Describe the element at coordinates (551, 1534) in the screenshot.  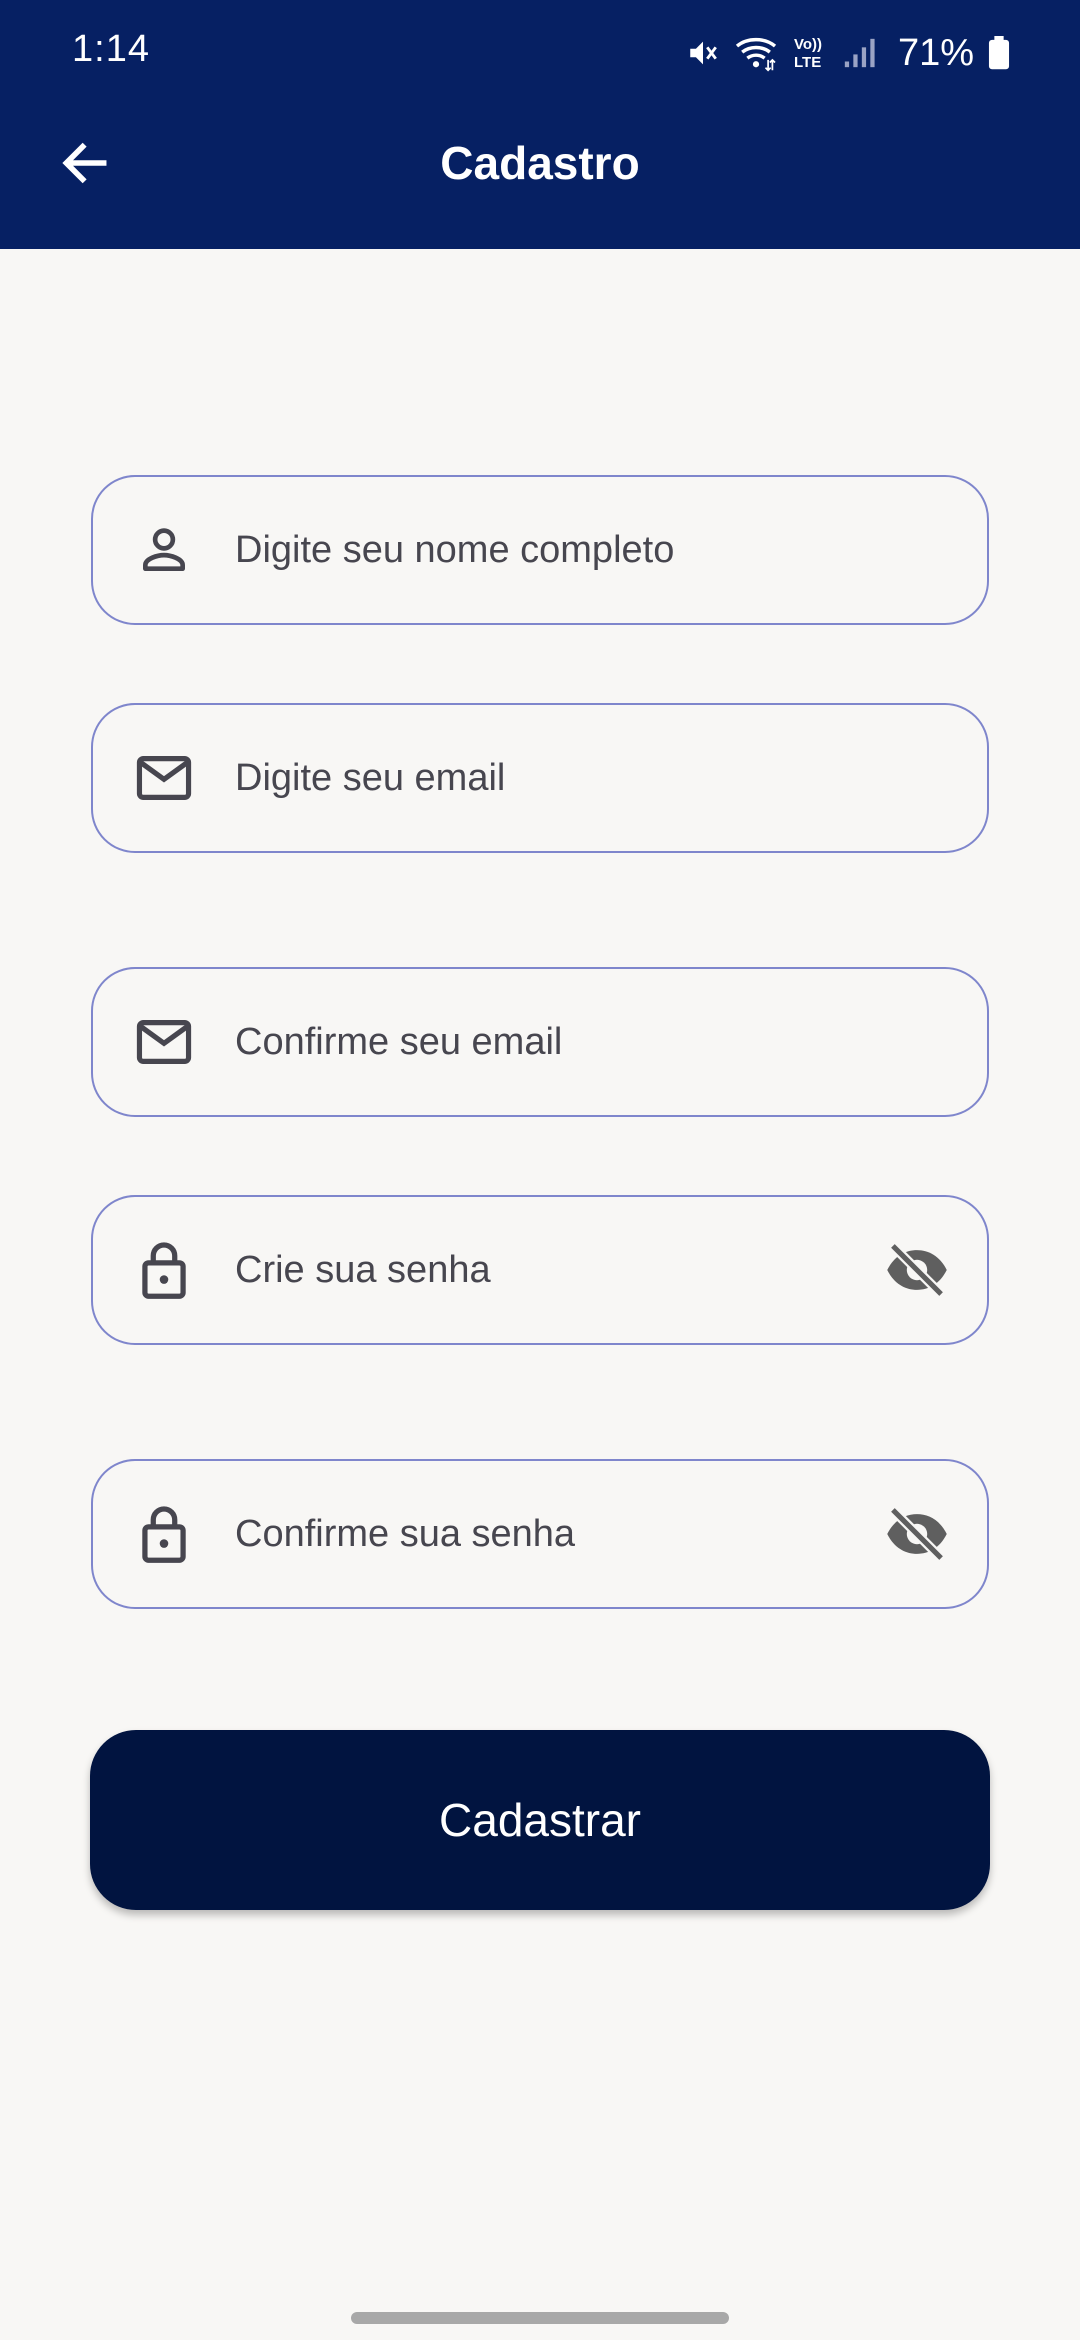
I see `confirm-password-input` at that location.